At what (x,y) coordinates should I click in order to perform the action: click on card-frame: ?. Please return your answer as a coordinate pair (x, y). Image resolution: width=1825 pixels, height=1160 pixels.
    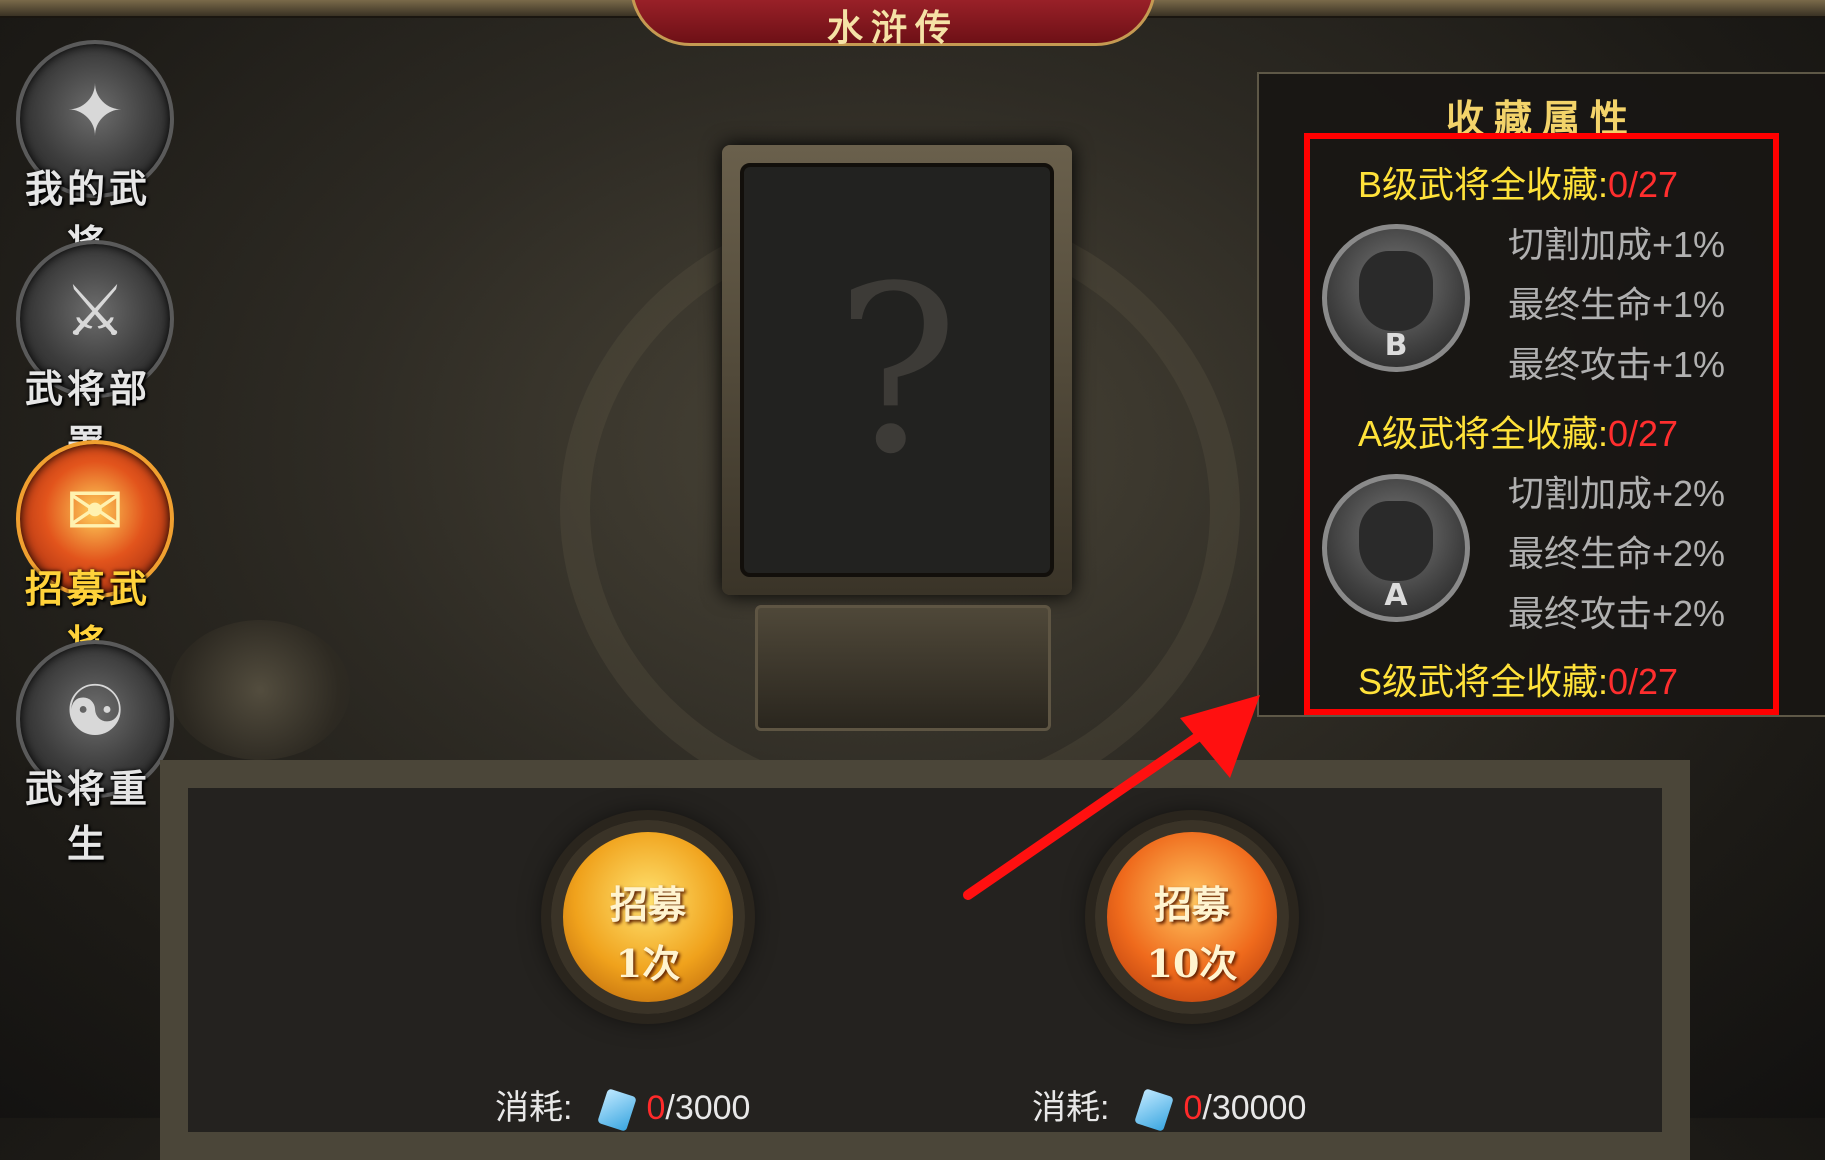
    Looking at the image, I should click on (897, 370).